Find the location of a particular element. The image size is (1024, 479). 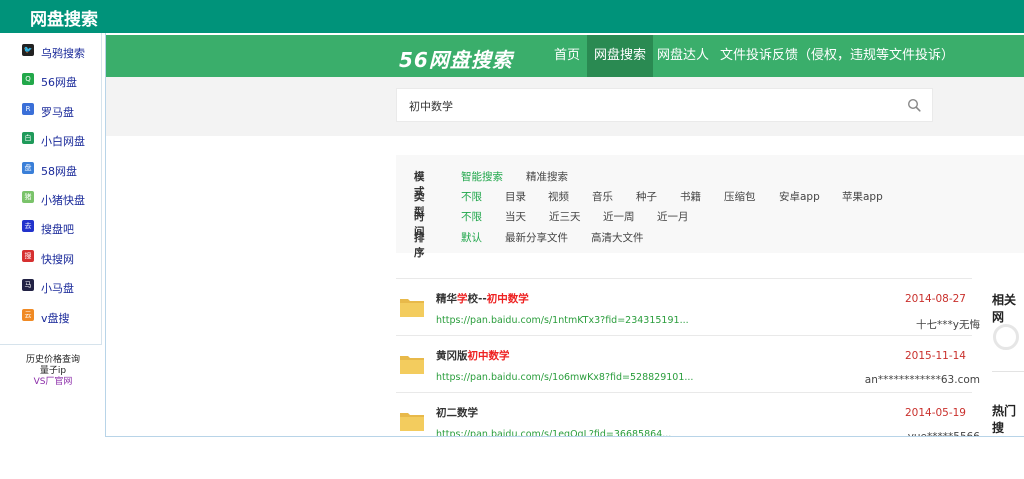

filter-option: 种子 is located at coordinates (646, 196).